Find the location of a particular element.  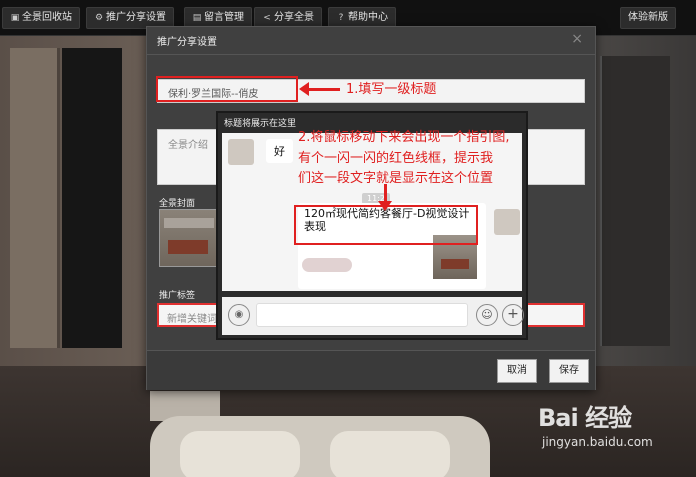

wardrobe-dark-panel is located at coordinates (92, 198).